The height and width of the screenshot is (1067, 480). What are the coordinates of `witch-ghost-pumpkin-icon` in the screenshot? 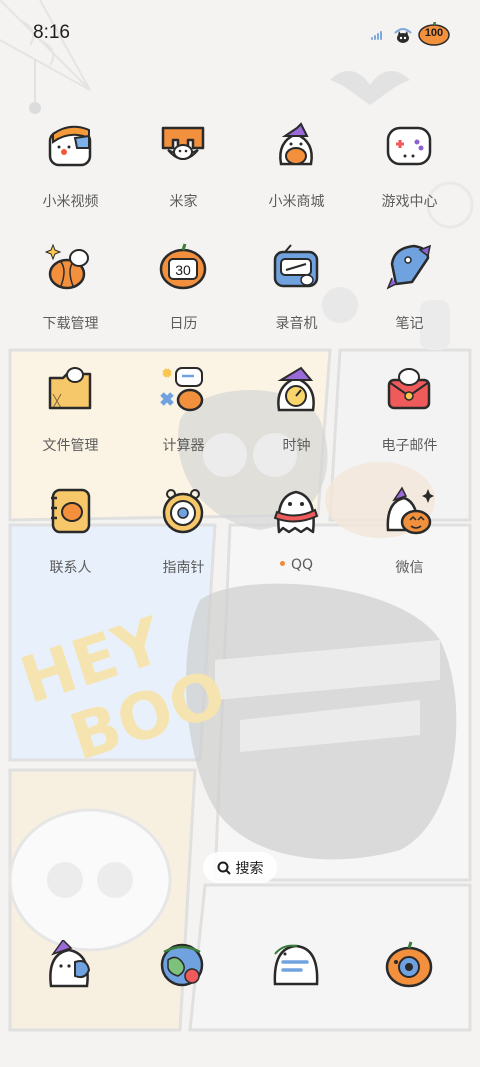 It's located at (296, 144).